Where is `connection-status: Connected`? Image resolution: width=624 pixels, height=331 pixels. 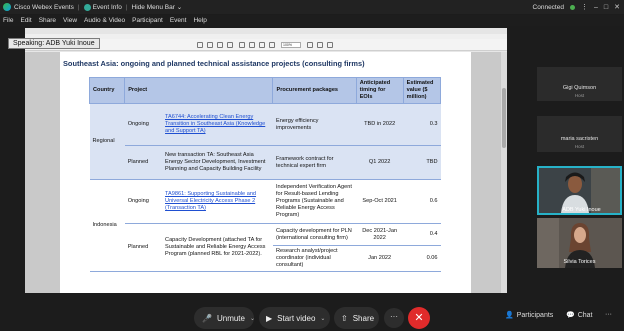 connection-status: Connected is located at coordinates (548, 7).